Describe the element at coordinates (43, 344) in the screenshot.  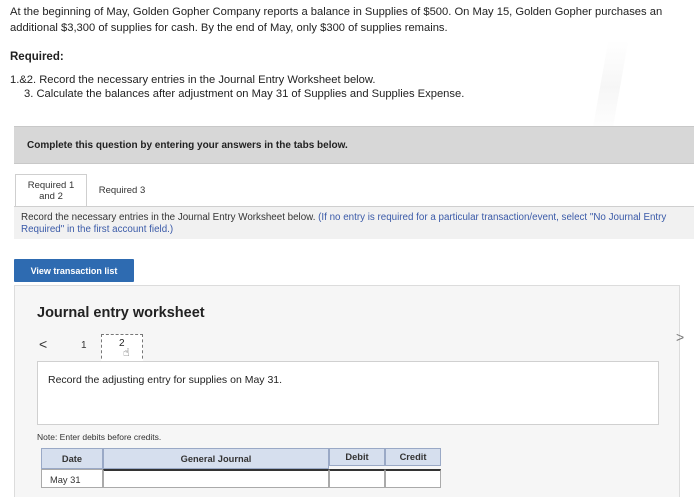
I see `prev-page-icon: <` at that location.